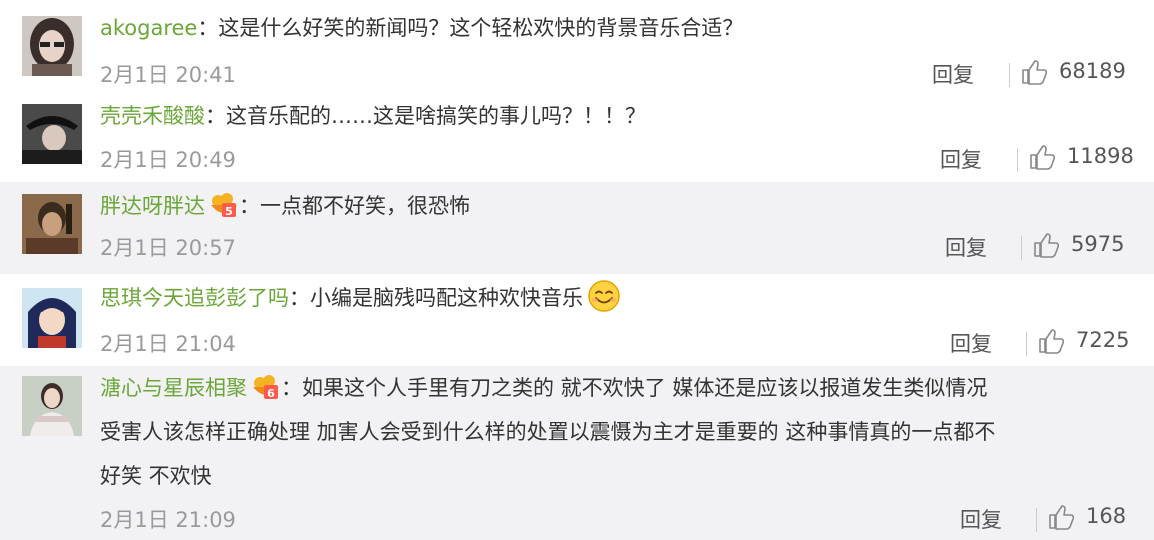 The height and width of the screenshot is (540, 1154). I want to click on comment-time: 2月1日 21:04, so click(168, 344).